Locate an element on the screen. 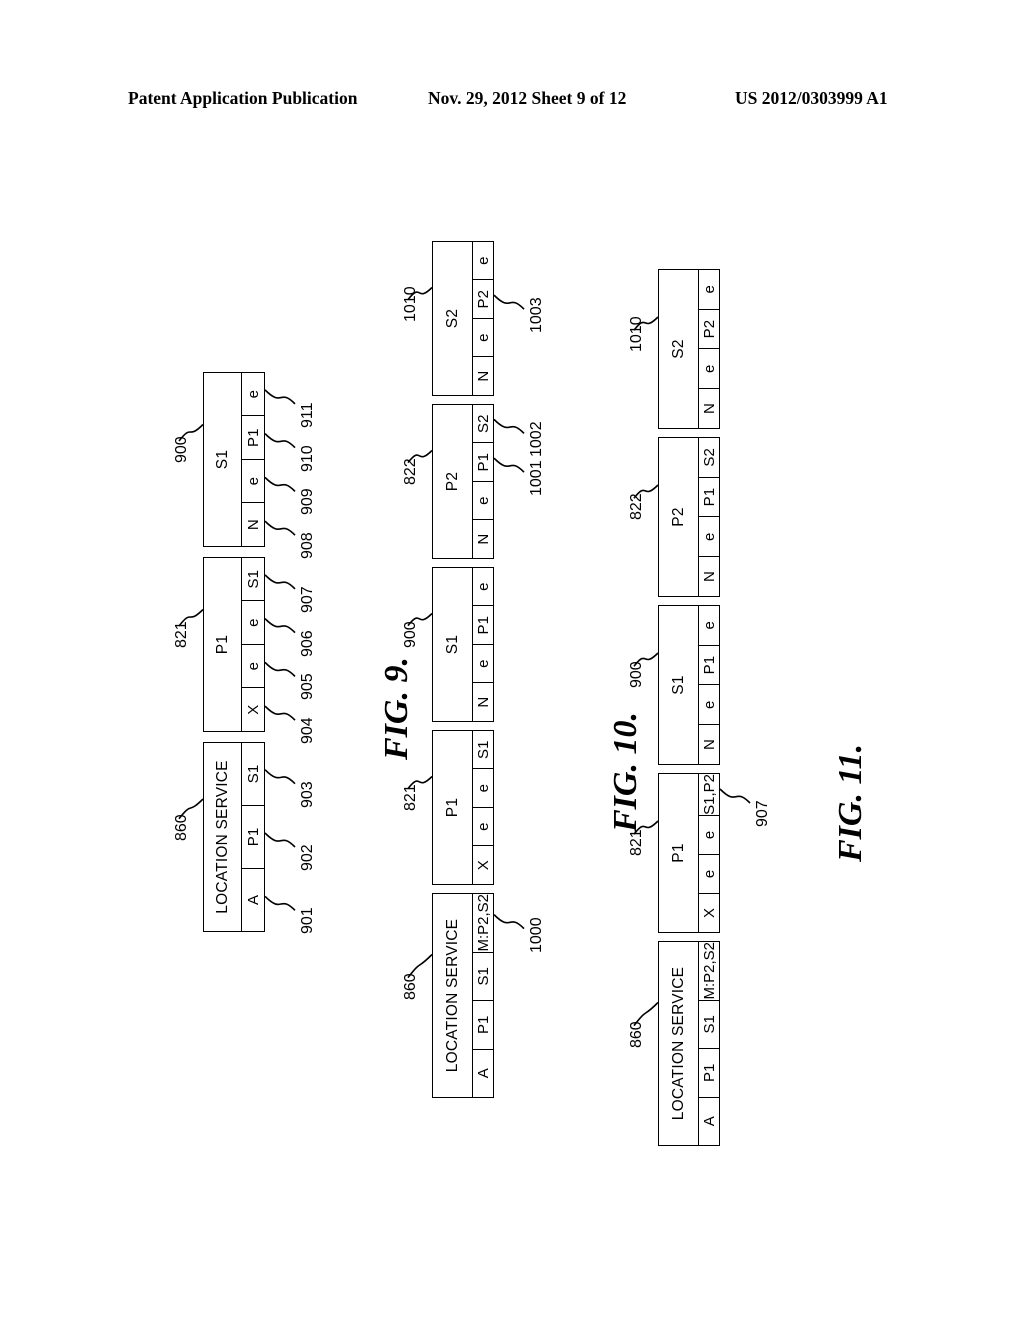  reference-numeral: 907 is located at coordinates (307, 599).